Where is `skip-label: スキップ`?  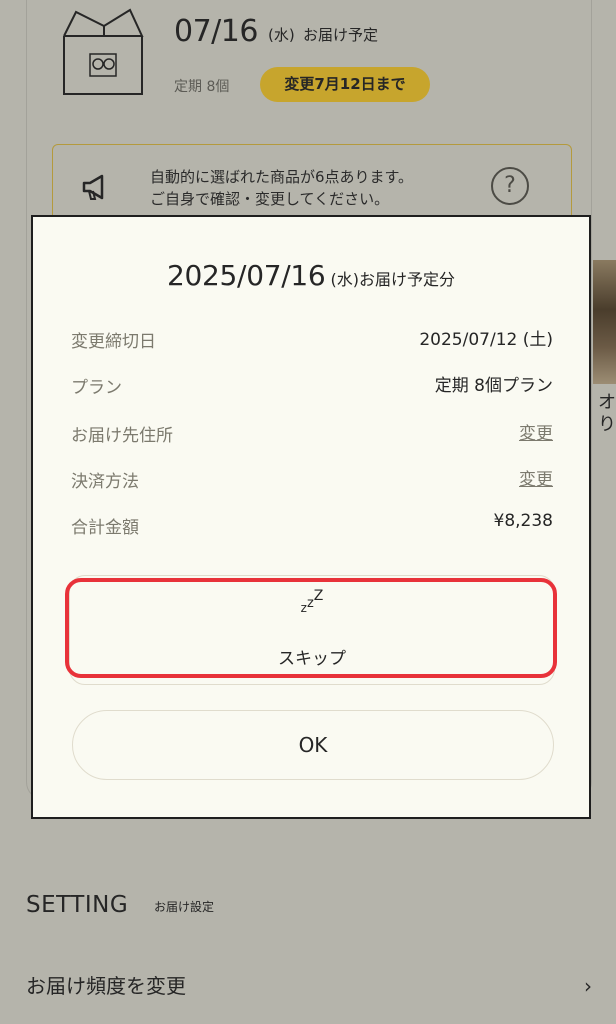
skip-label: スキップ is located at coordinates (312, 659).